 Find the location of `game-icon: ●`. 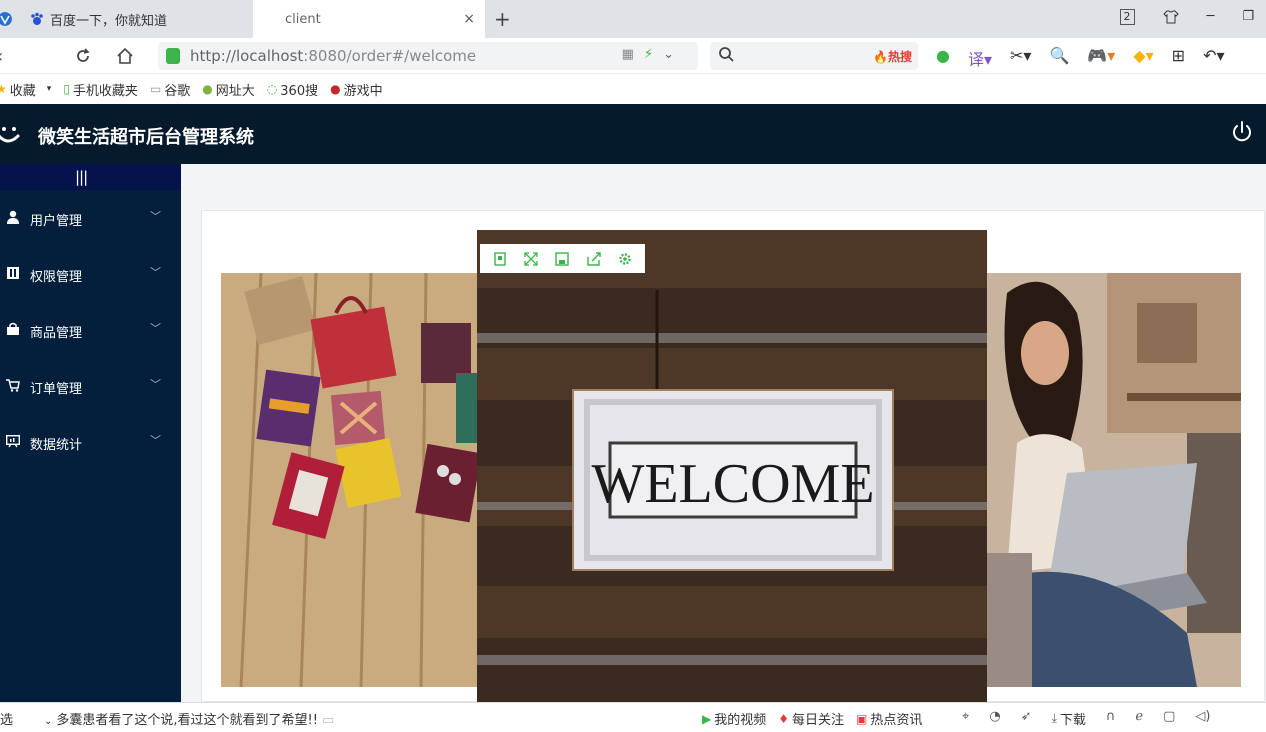

game-icon: ● is located at coordinates (335, 89).